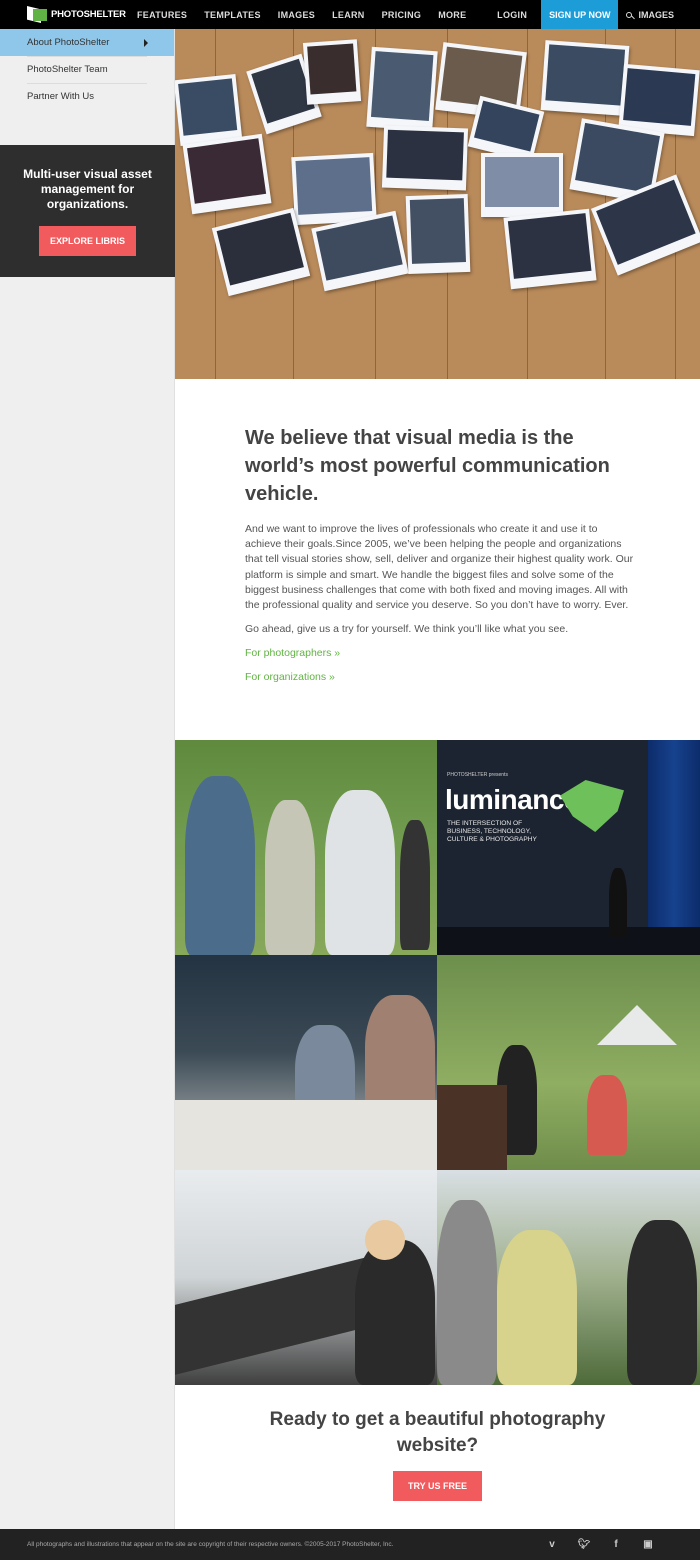 Image resolution: width=700 pixels, height=1560 pixels. Describe the element at coordinates (616, 1544) in the screenshot. I see `facebook-icon: f` at that location.